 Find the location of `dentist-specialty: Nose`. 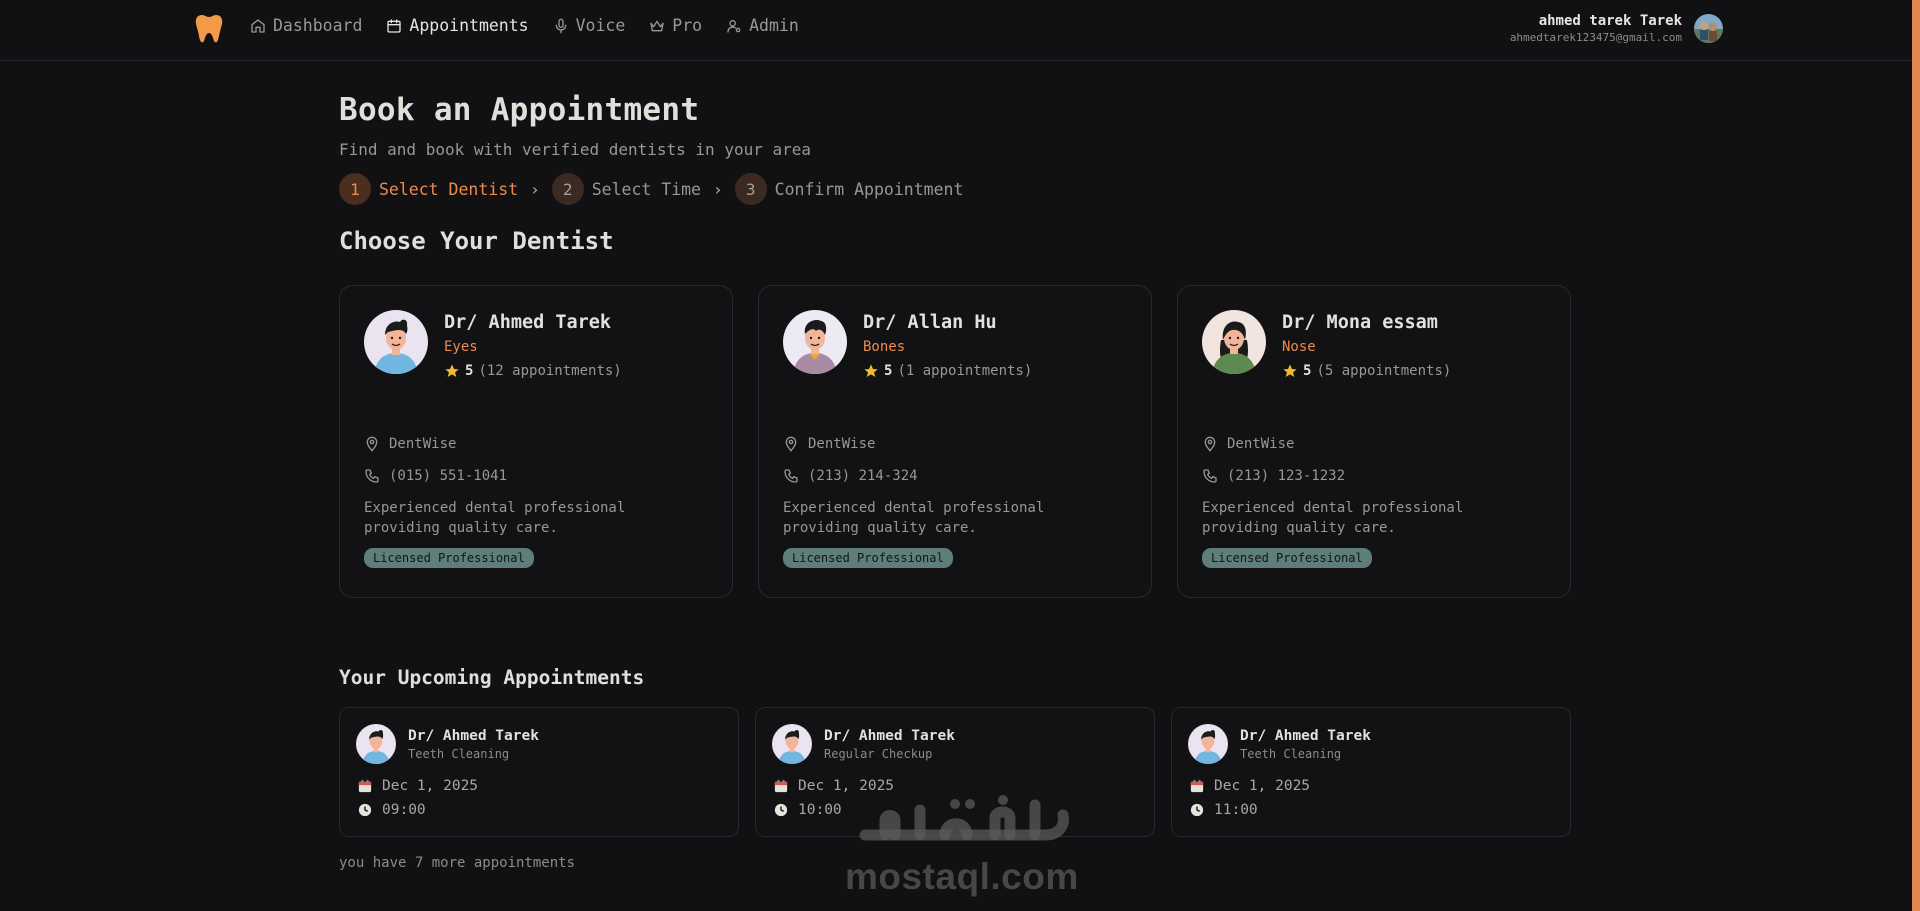

dentist-specialty: Nose is located at coordinates (1299, 347).